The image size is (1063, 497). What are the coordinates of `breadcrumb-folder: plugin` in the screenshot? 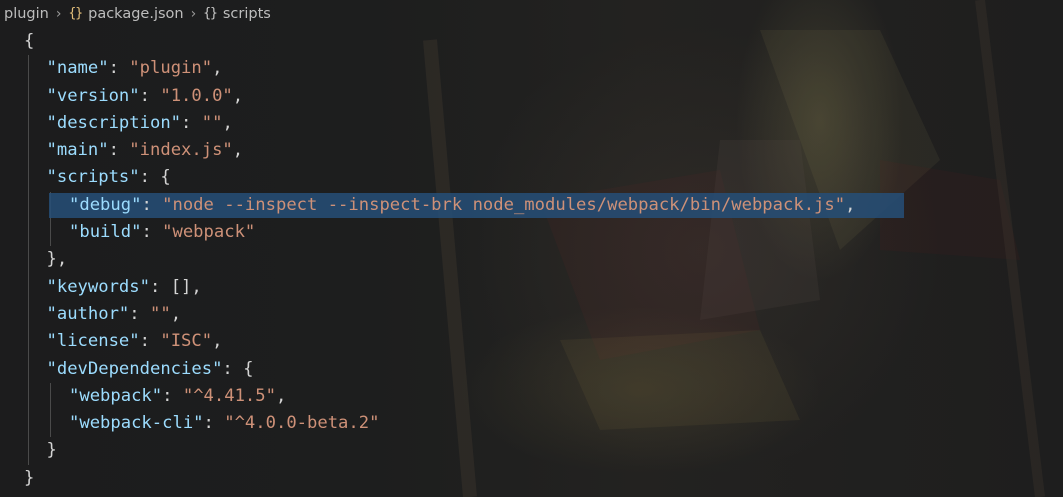 It's located at (26, 14).